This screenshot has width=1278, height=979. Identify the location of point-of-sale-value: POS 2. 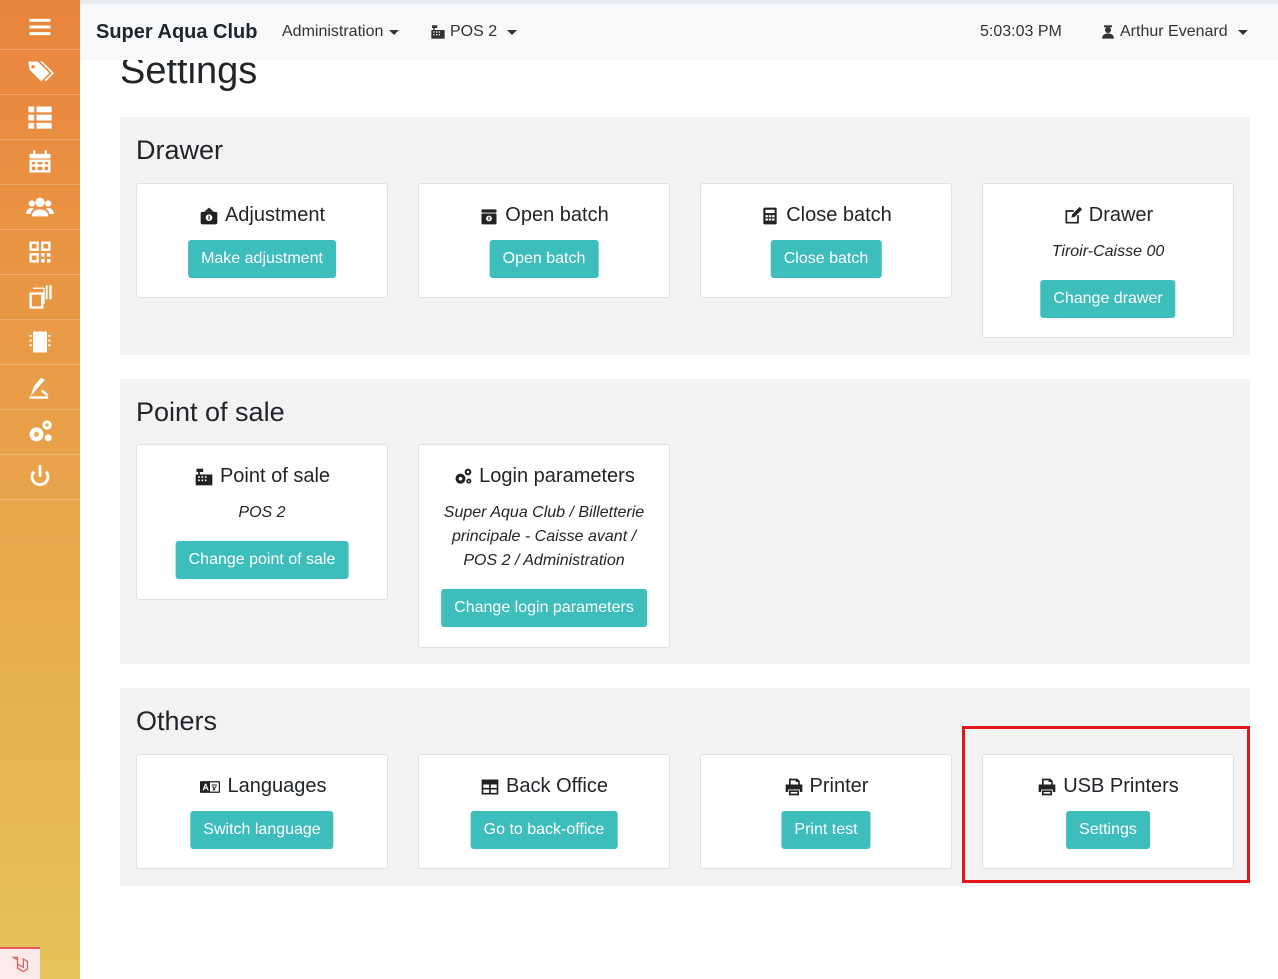
(262, 512).